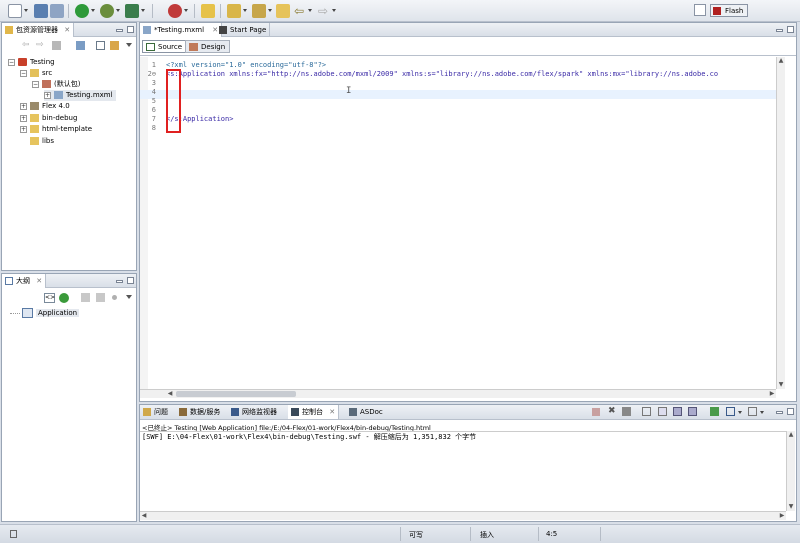 The image size is (800, 543). Describe the element at coordinates (752, 411) in the screenshot. I see `open-console-icon` at that location.